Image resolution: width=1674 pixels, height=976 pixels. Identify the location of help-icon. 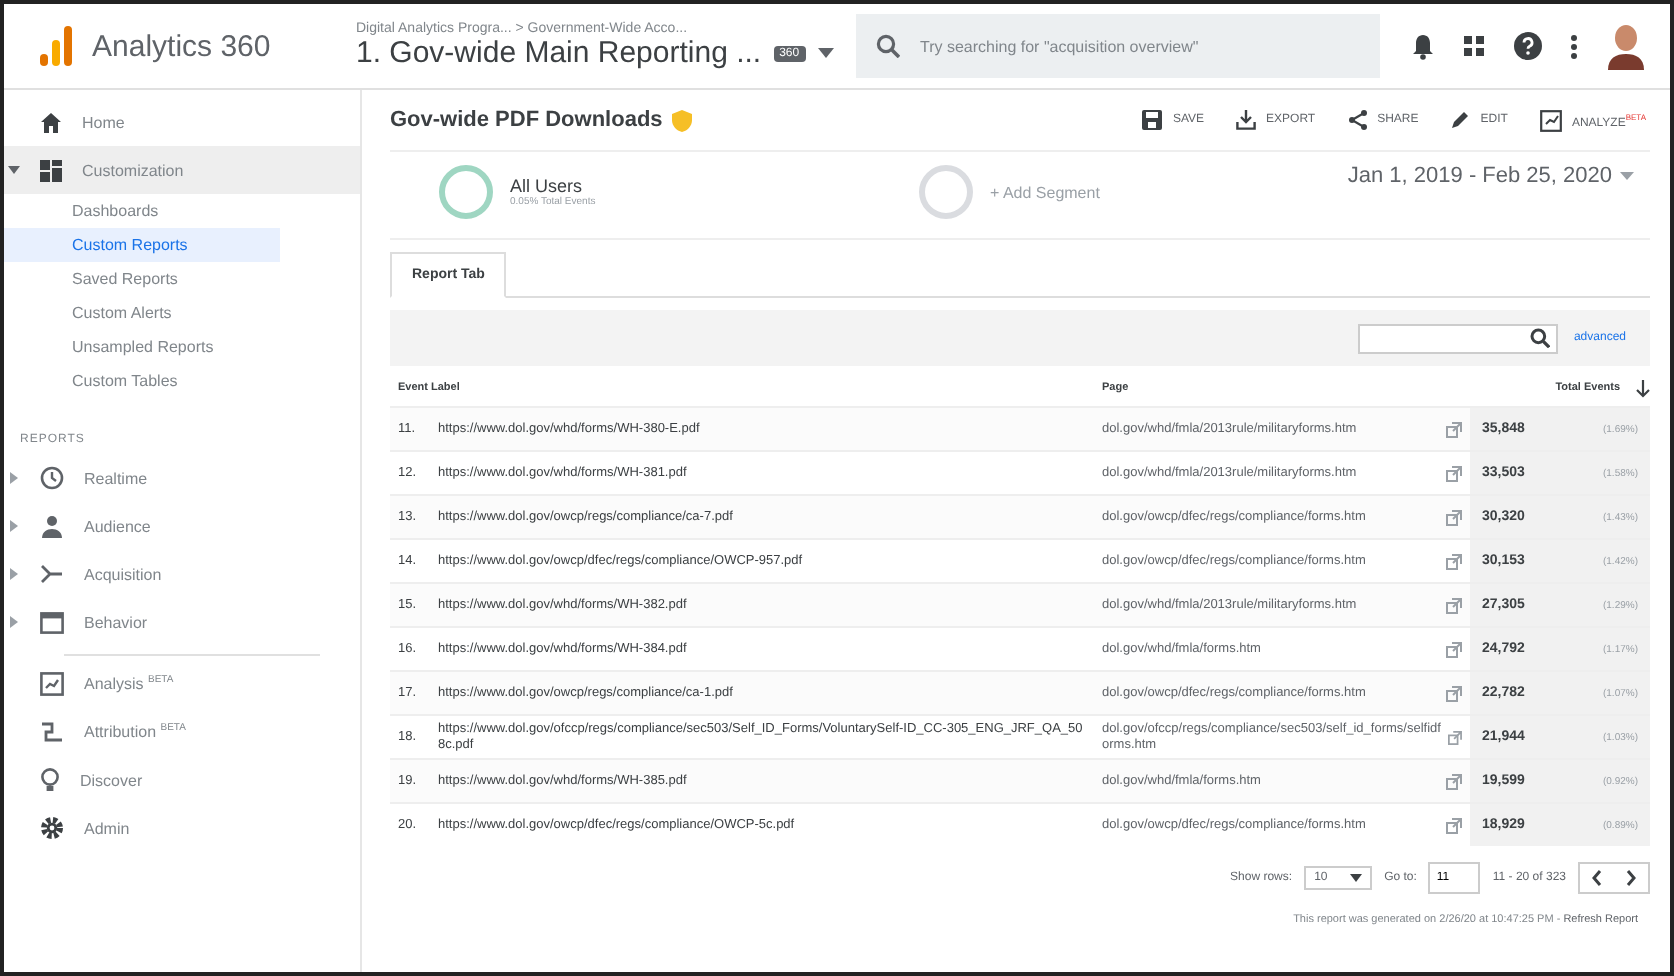
(1528, 46).